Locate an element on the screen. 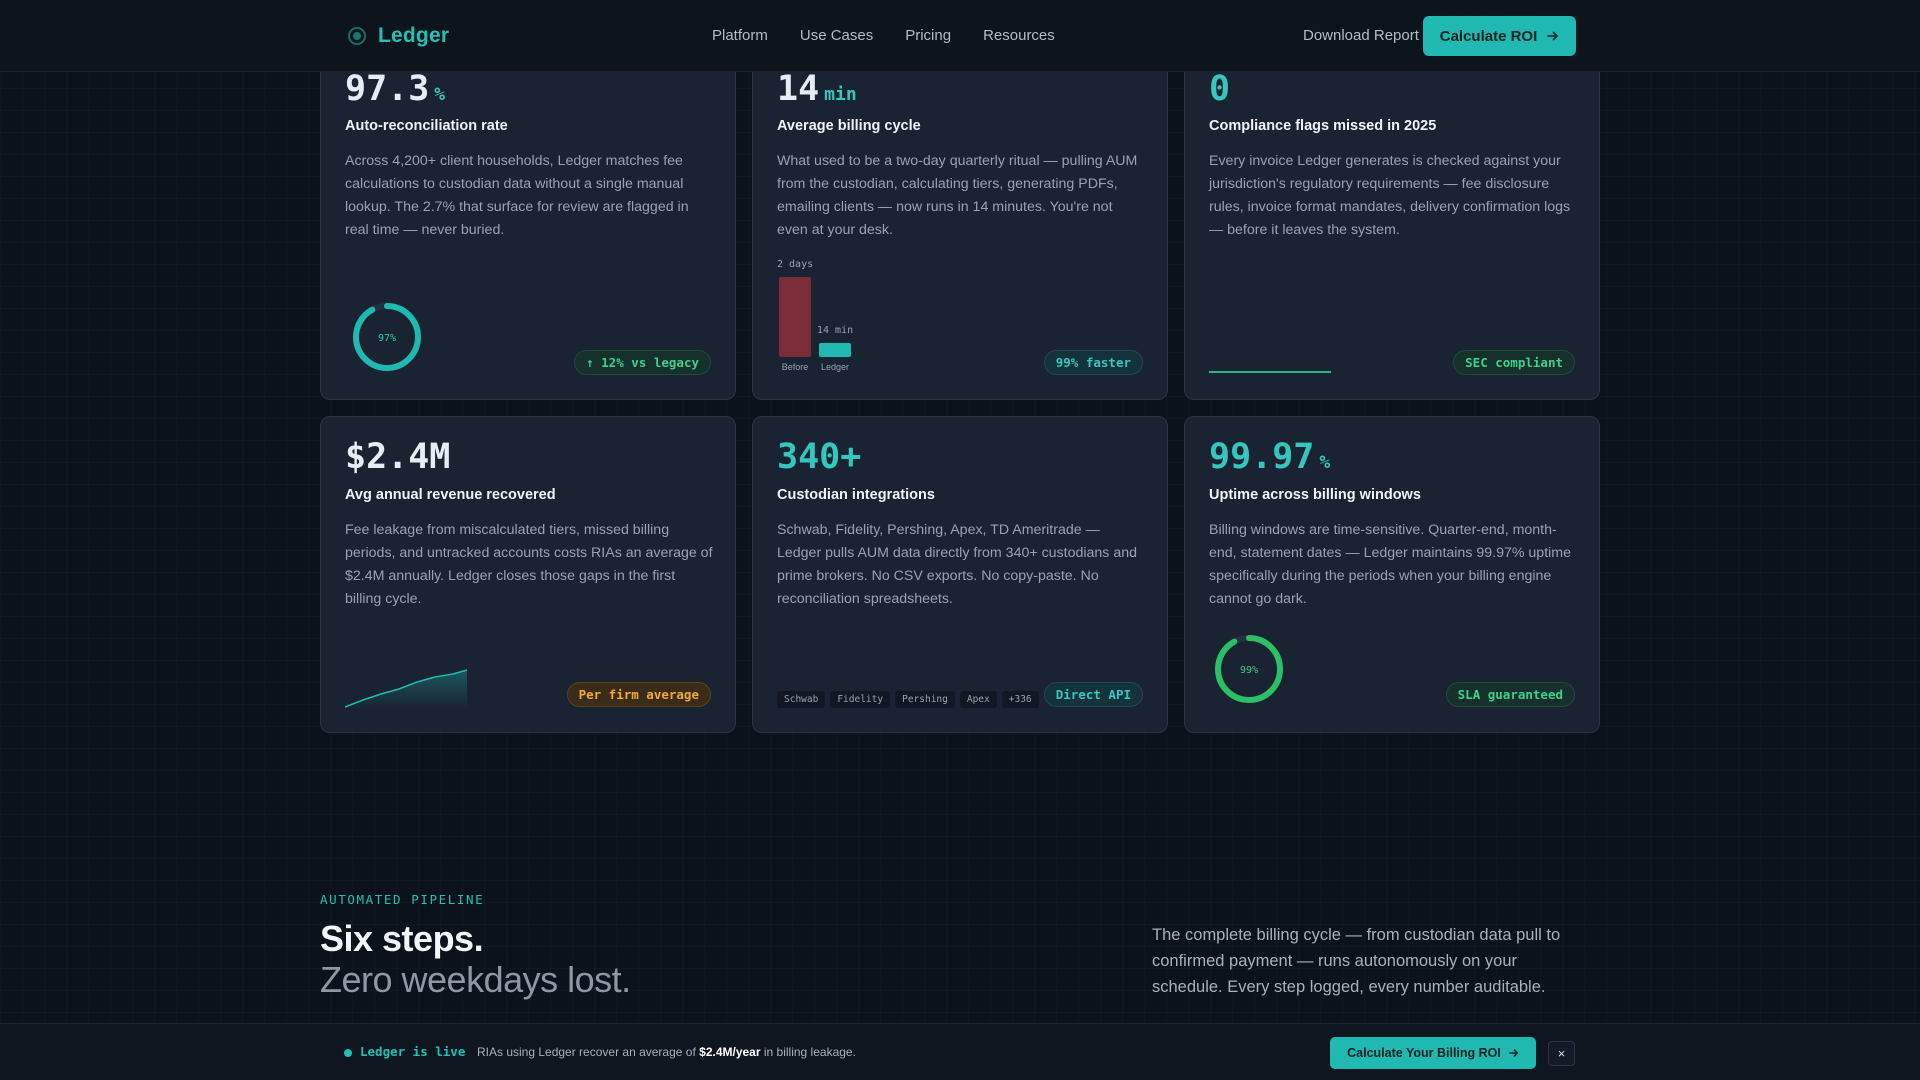 This screenshot has width=1920, height=1080. custodian-chips: Schwab Fidelity Pershing Apex +336 is located at coordinates (910, 697).